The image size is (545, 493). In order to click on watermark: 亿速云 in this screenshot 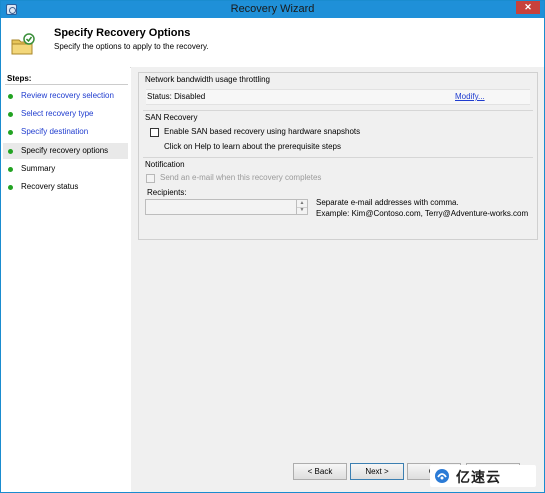, I will do `click(483, 476)`.